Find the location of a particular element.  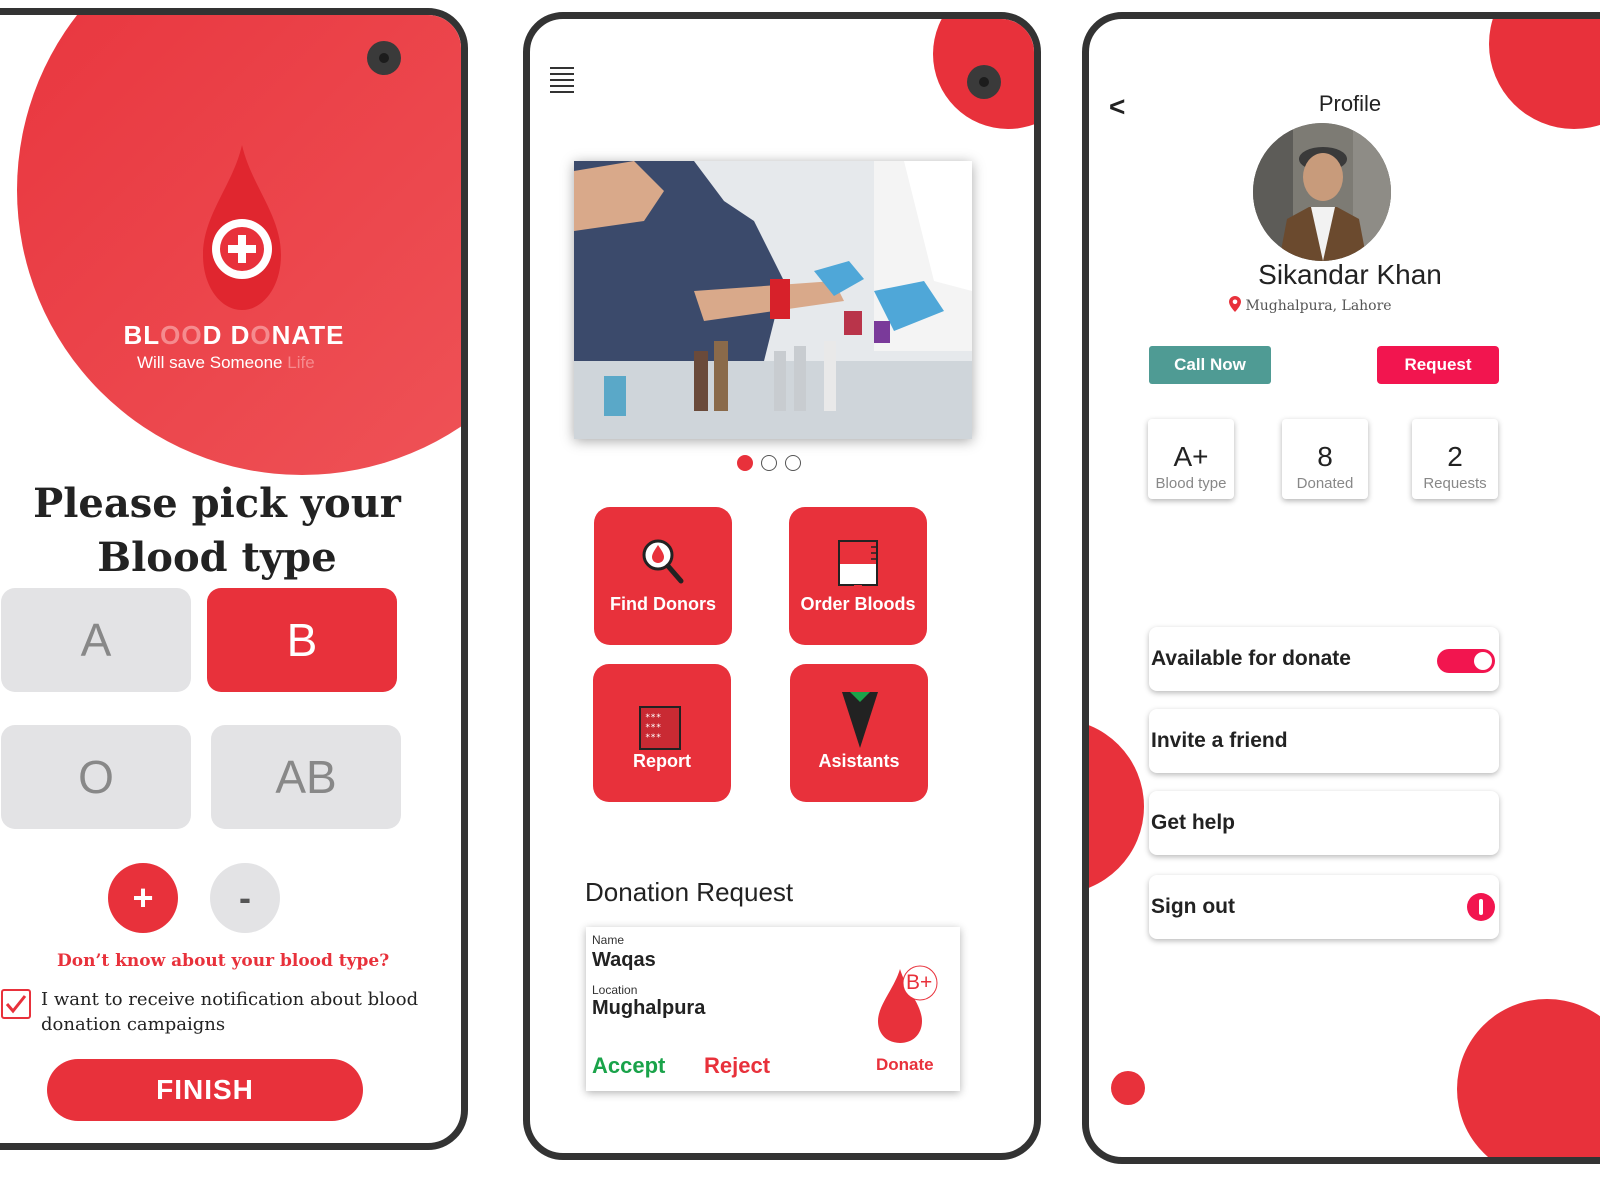

available-toggle is located at coordinates (1466, 661).